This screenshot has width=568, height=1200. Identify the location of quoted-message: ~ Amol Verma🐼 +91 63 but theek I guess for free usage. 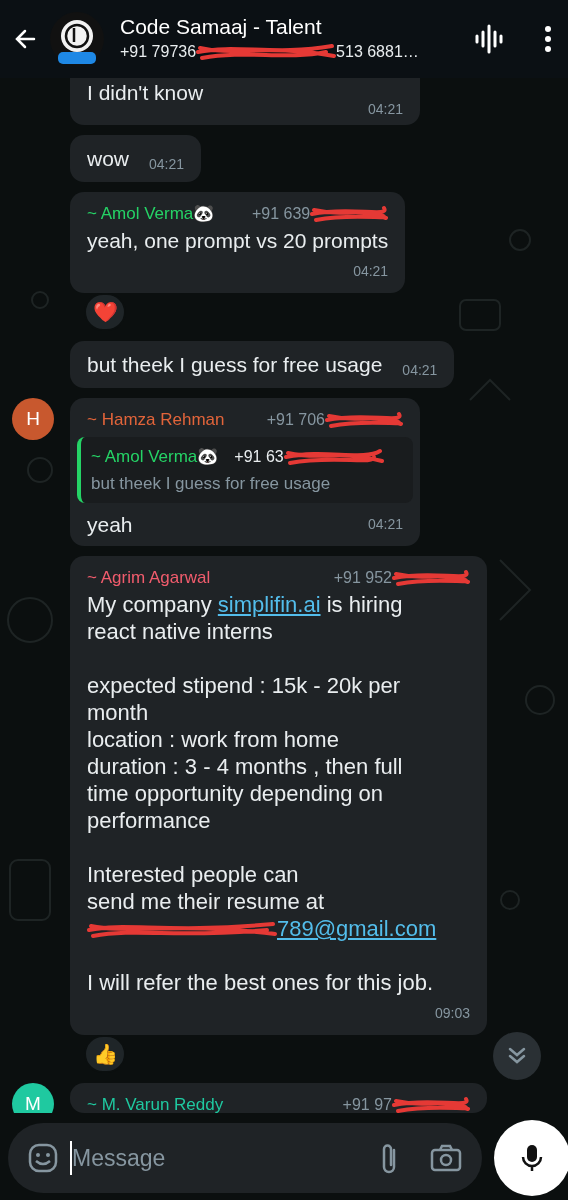
(245, 470).